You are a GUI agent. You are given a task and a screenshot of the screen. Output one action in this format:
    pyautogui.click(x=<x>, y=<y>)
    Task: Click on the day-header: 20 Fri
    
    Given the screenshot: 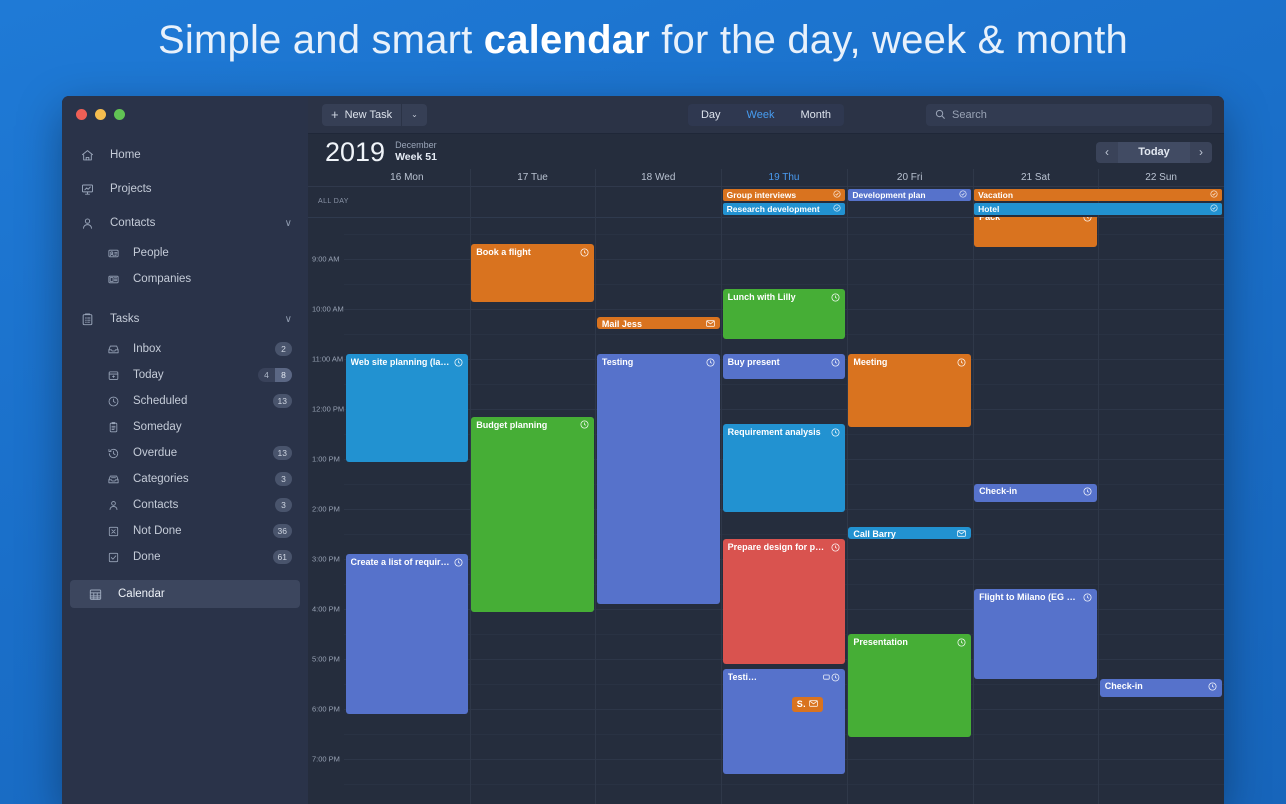 What is the action you would take?
    pyautogui.click(x=910, y=177)
    